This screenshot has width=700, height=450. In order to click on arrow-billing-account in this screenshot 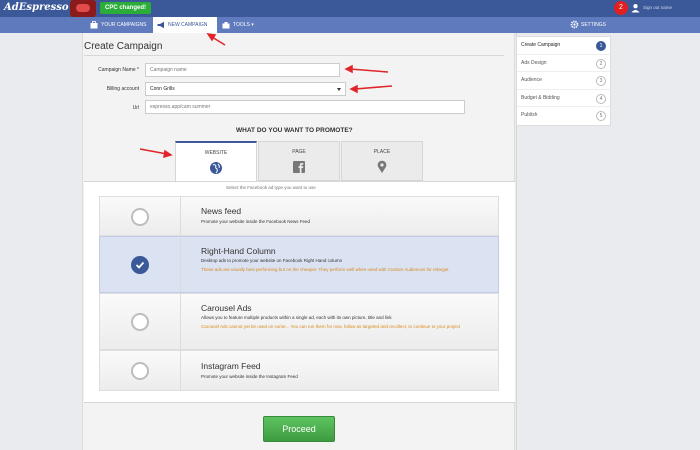, I will do `click(373, 87)`.